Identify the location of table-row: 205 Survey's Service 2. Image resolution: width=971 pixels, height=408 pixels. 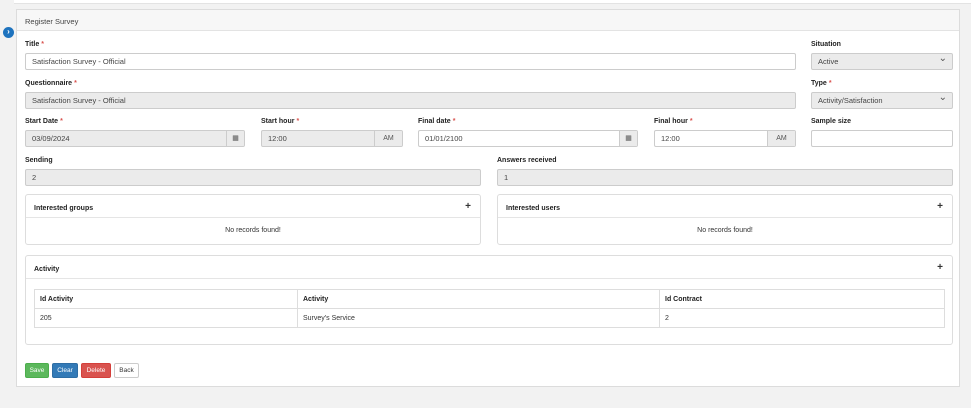
(489, 318).